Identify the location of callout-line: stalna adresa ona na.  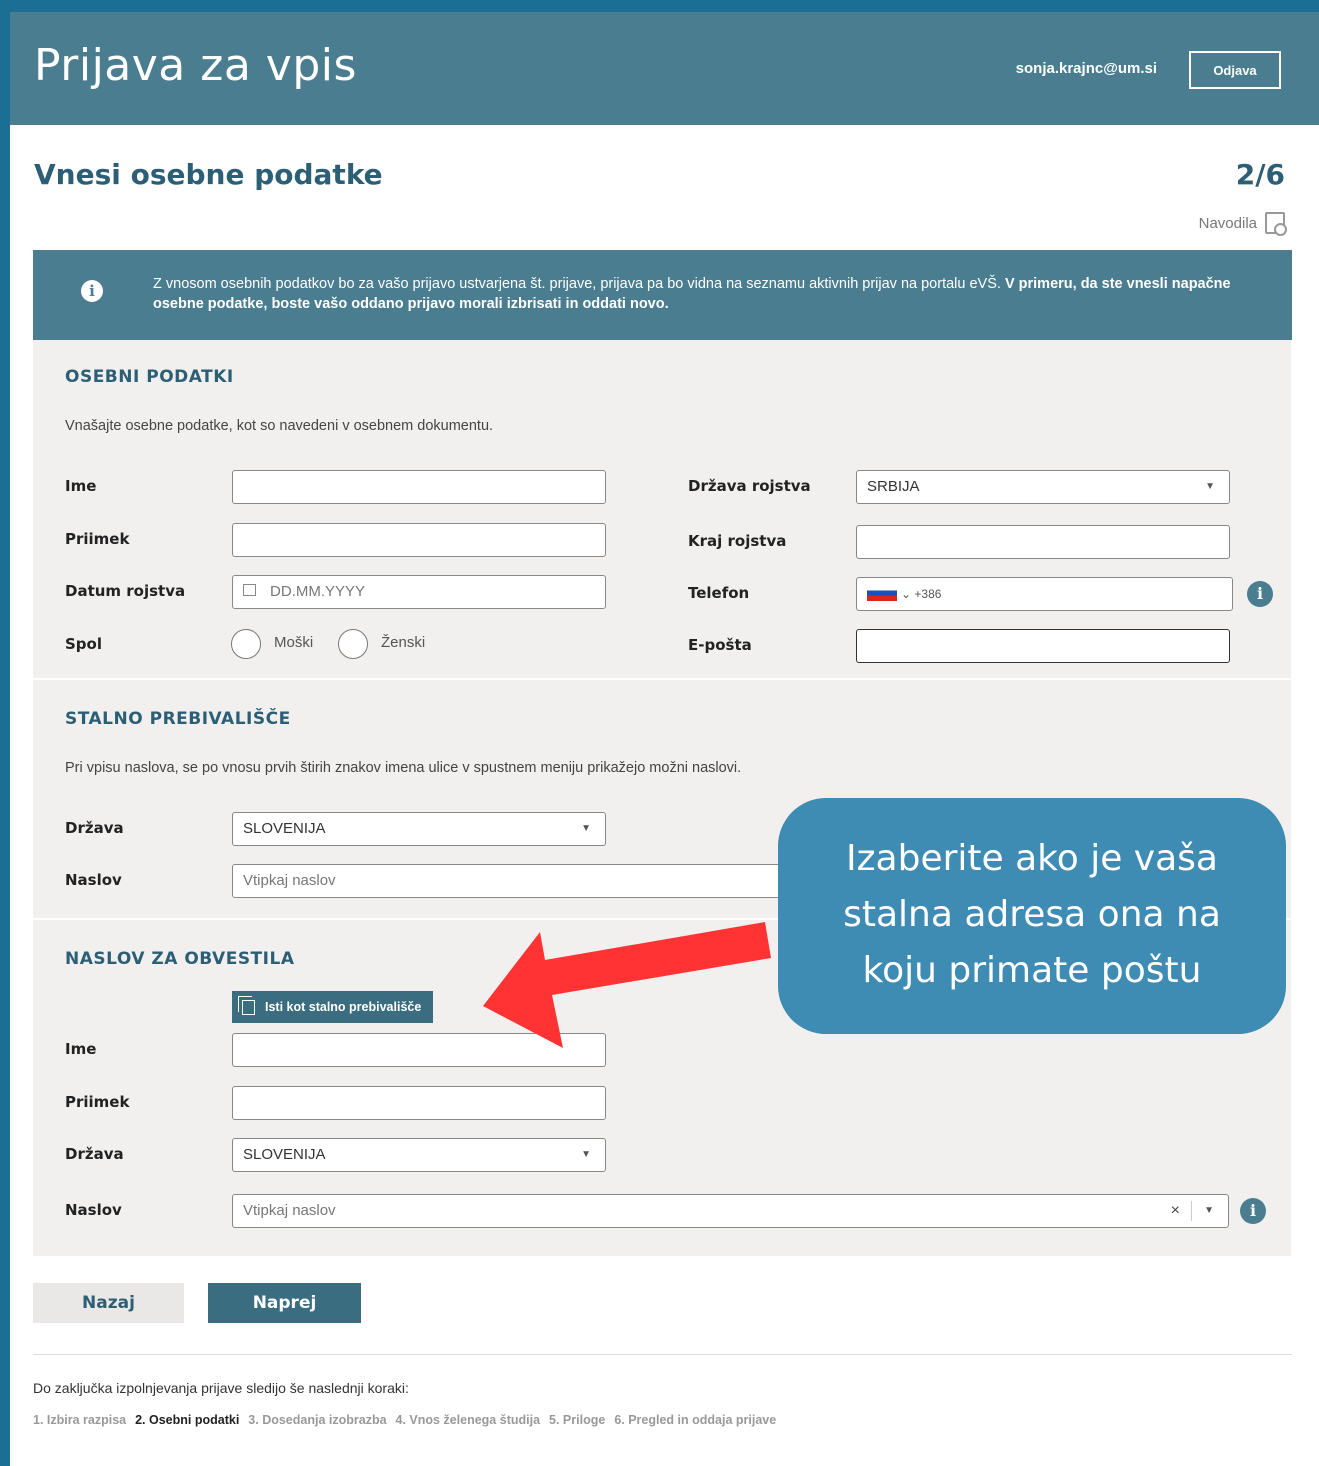
(1032, 914).